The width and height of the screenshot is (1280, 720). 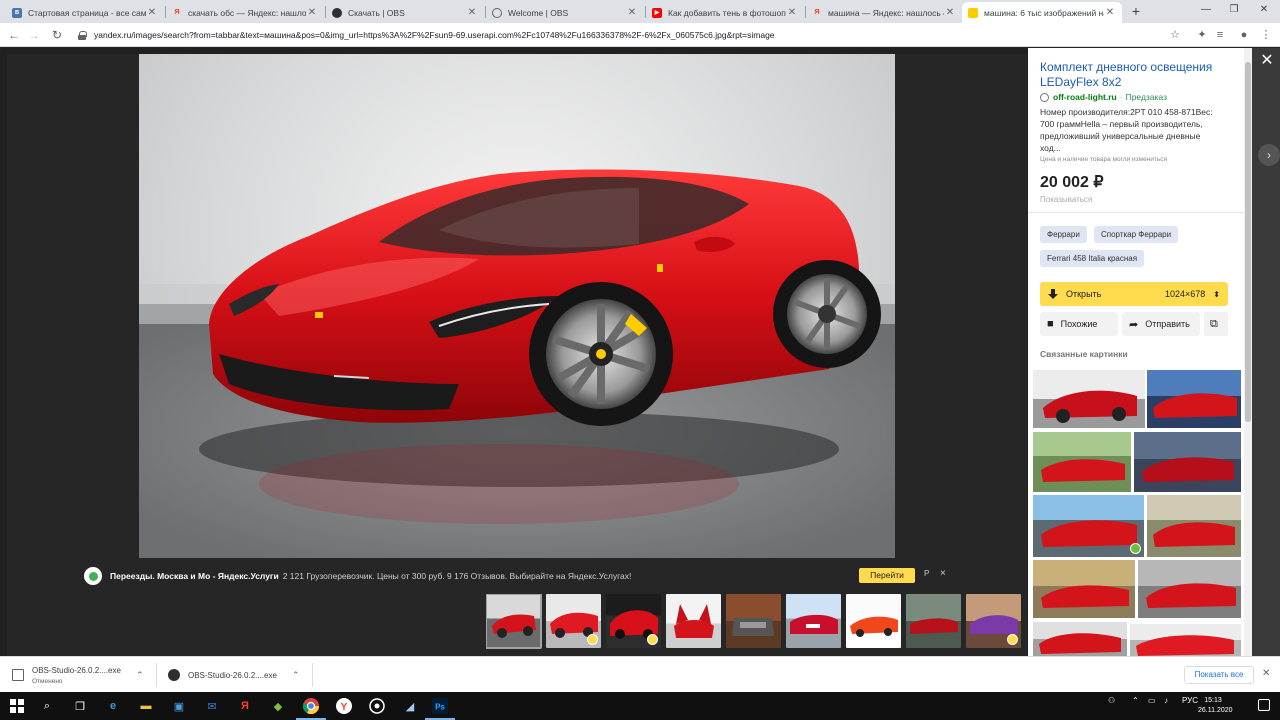 I want to click on close-downloads-icon: ✕, so click(x=1266, y=673).